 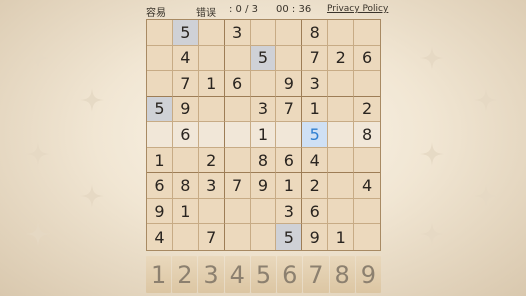 I want to click on timer: 00 : 36, so click(x=294, y=9).